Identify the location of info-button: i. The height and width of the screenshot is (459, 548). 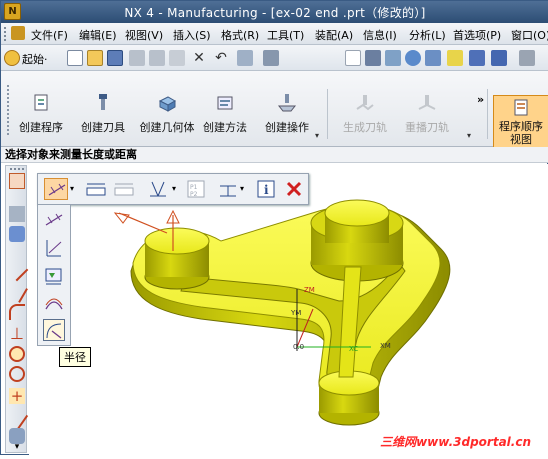
(266, 189).